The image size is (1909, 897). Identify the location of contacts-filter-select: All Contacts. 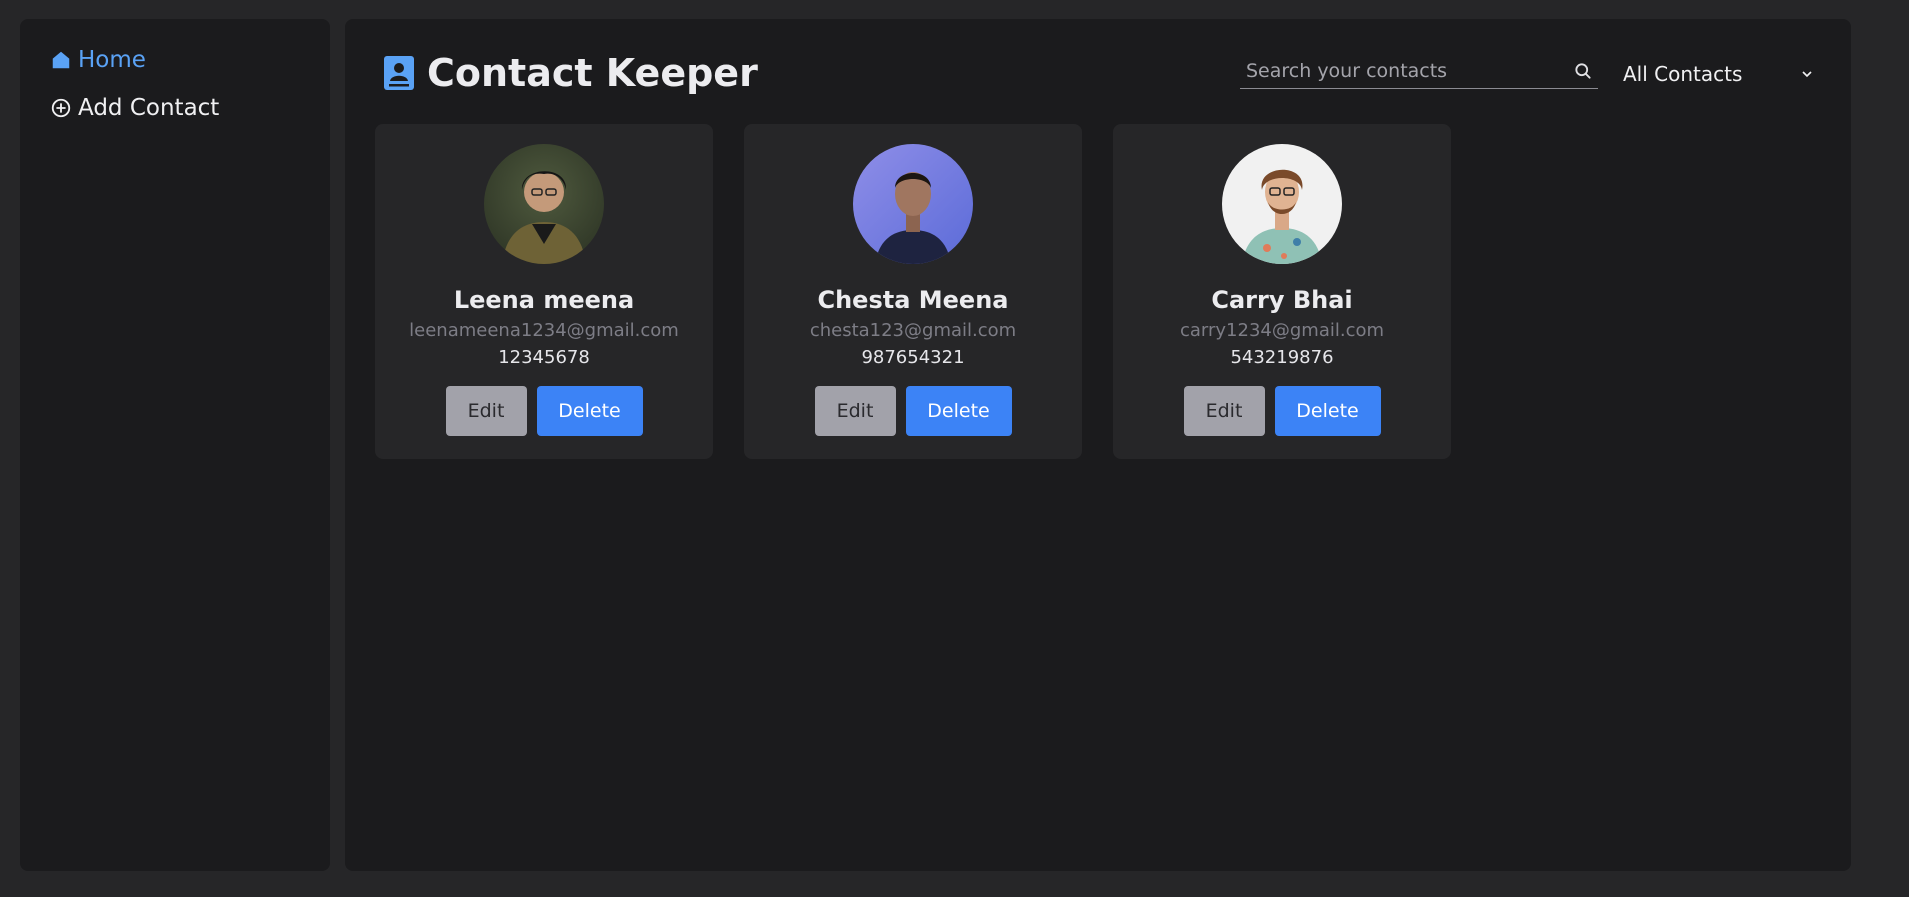
(1723, 74).